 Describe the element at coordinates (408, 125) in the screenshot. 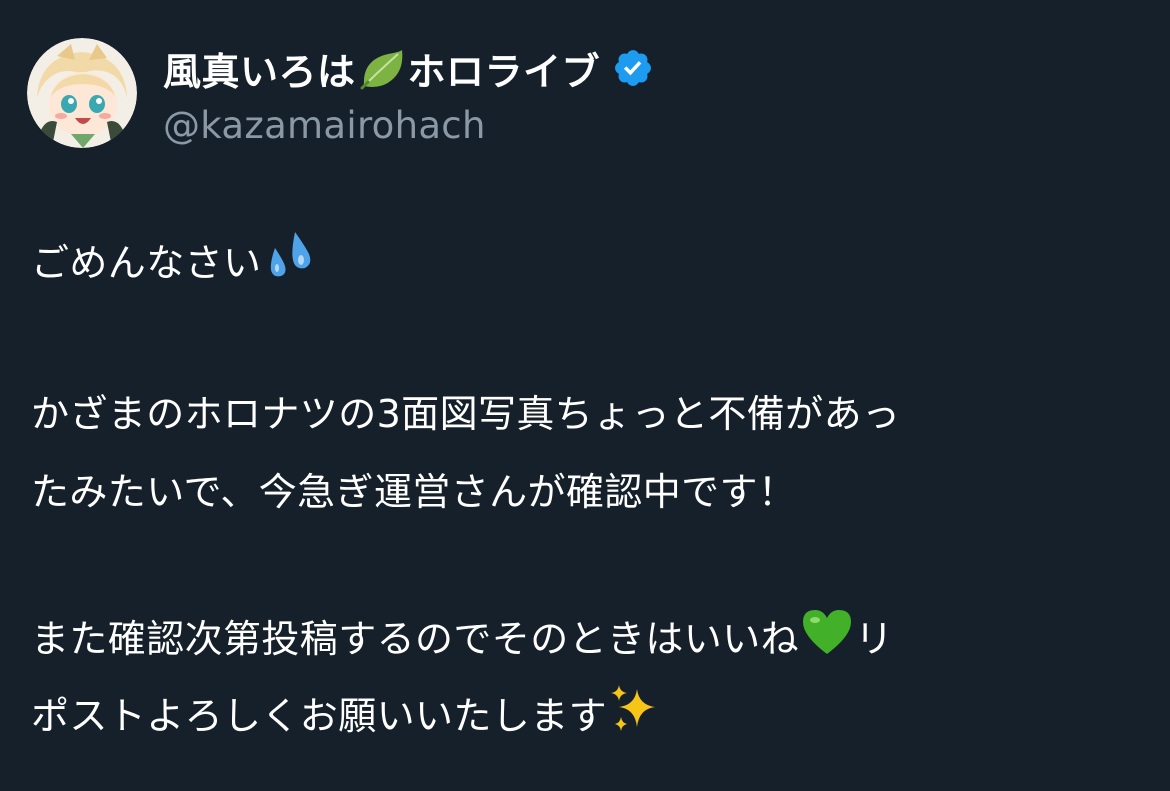

I see `user-handle: @kazamairohach` at that location.